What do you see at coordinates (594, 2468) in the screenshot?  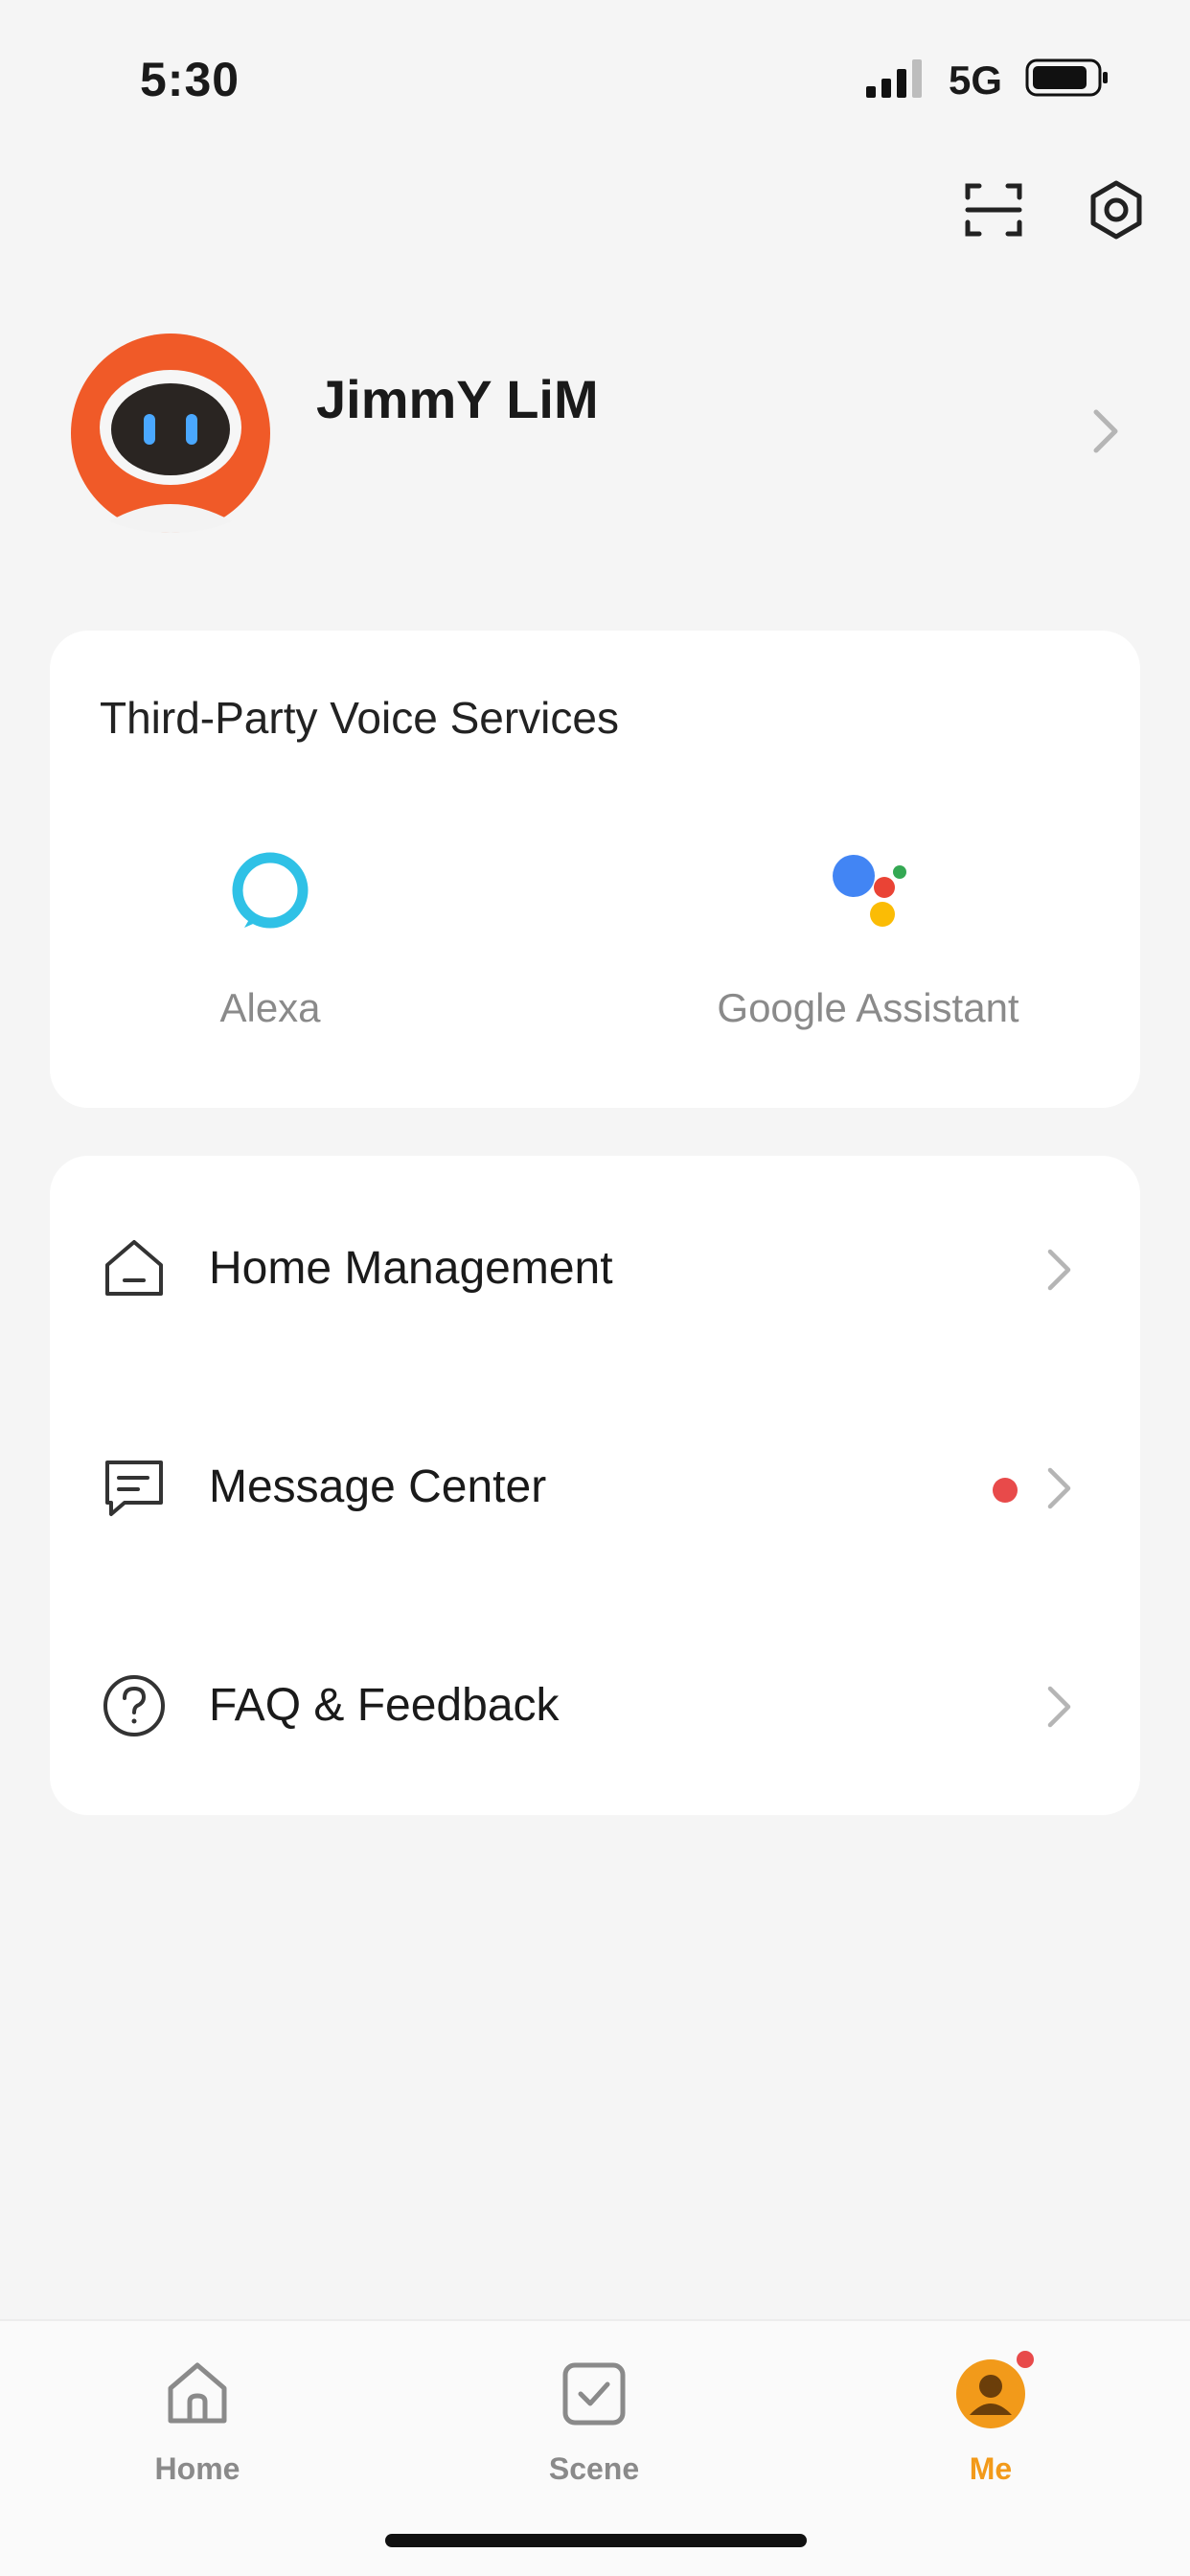 I see `tab-label: Scene` at bounding box center [594, 2468].